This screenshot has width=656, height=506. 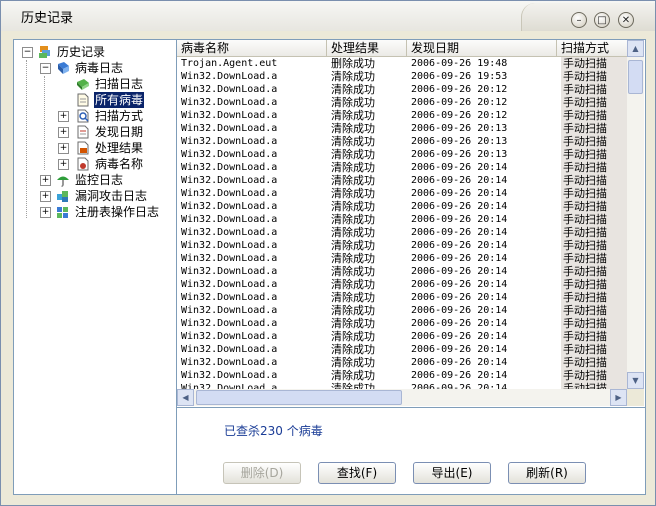 I want to click on tree-node-monitor-log: + 监控日志, so click(x=94, y=180).